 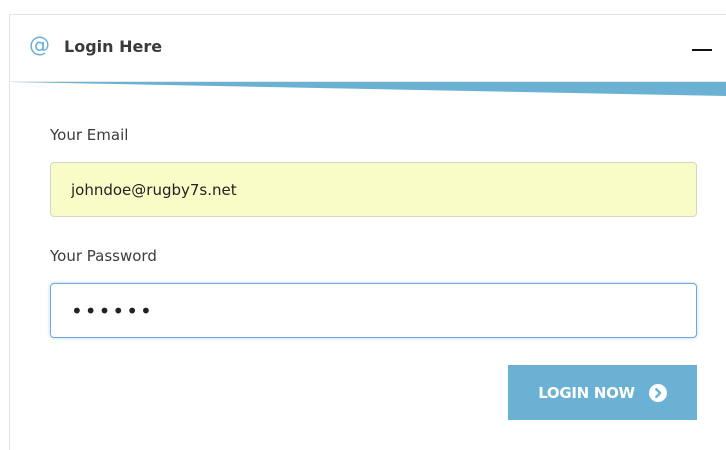 I want to click on at-icon: @, so click(x=39, y=45).